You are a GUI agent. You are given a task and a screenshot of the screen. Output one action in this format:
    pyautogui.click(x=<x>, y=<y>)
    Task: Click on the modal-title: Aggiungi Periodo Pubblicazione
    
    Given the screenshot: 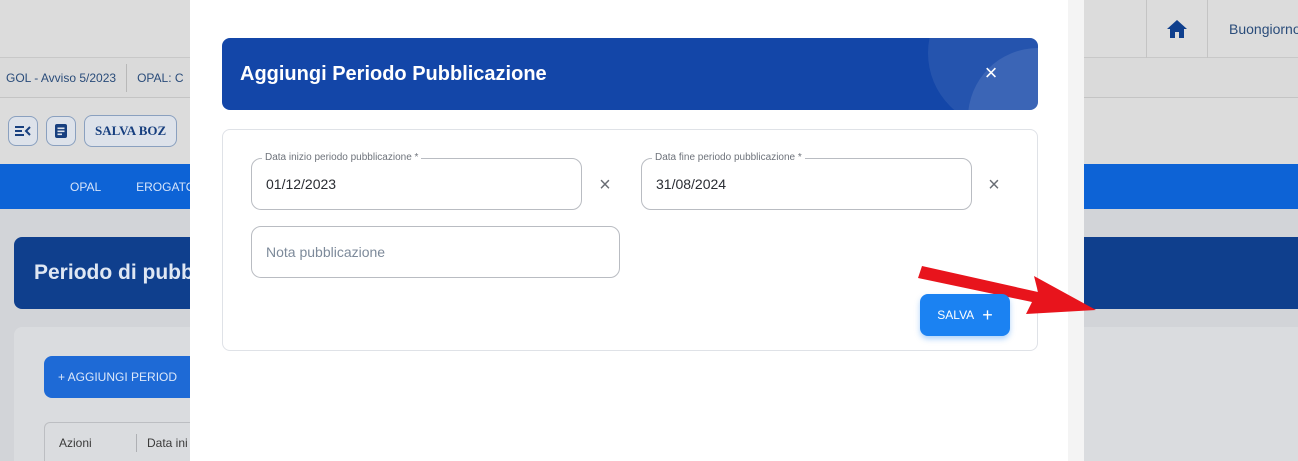 What is the action you would take?
    pyautogui.click(x=393, y=74)
    